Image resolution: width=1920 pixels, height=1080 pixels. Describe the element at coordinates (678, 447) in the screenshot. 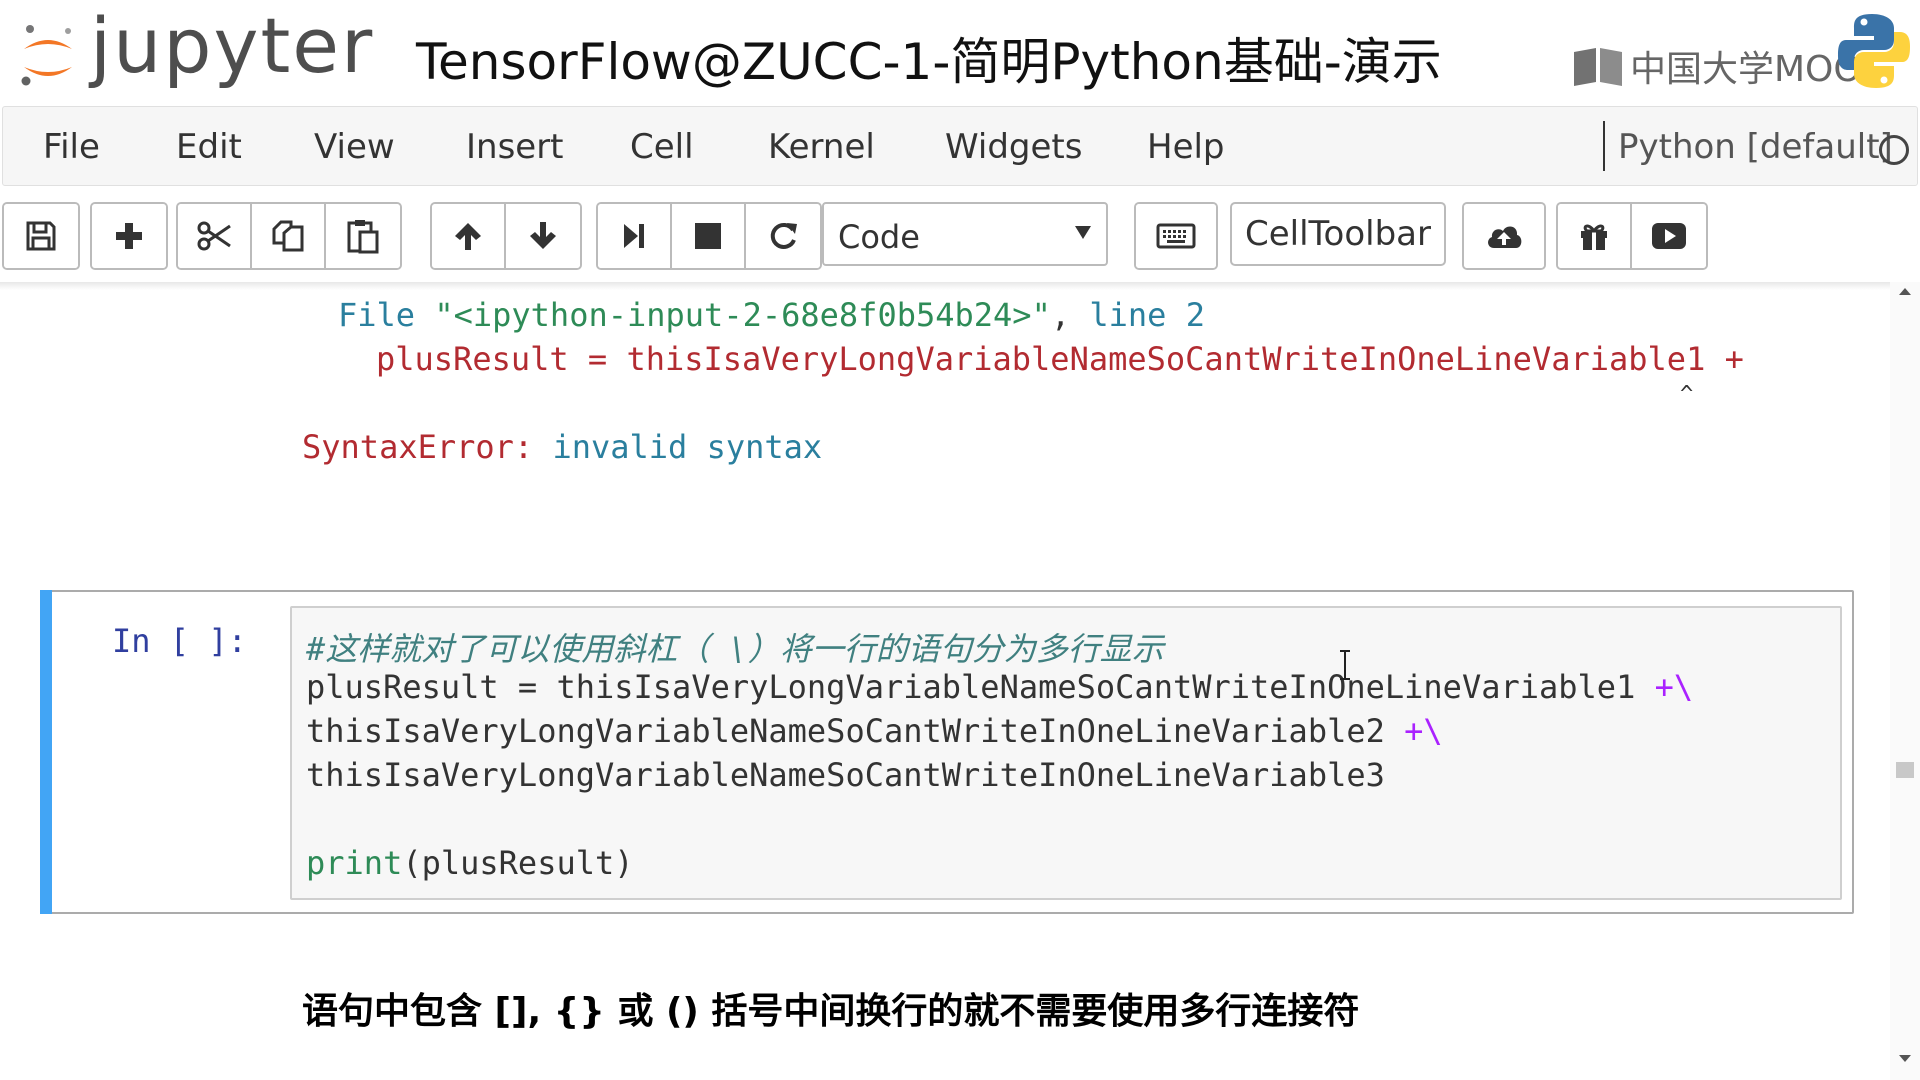

I see `error-message: invalid syntax` at that location.